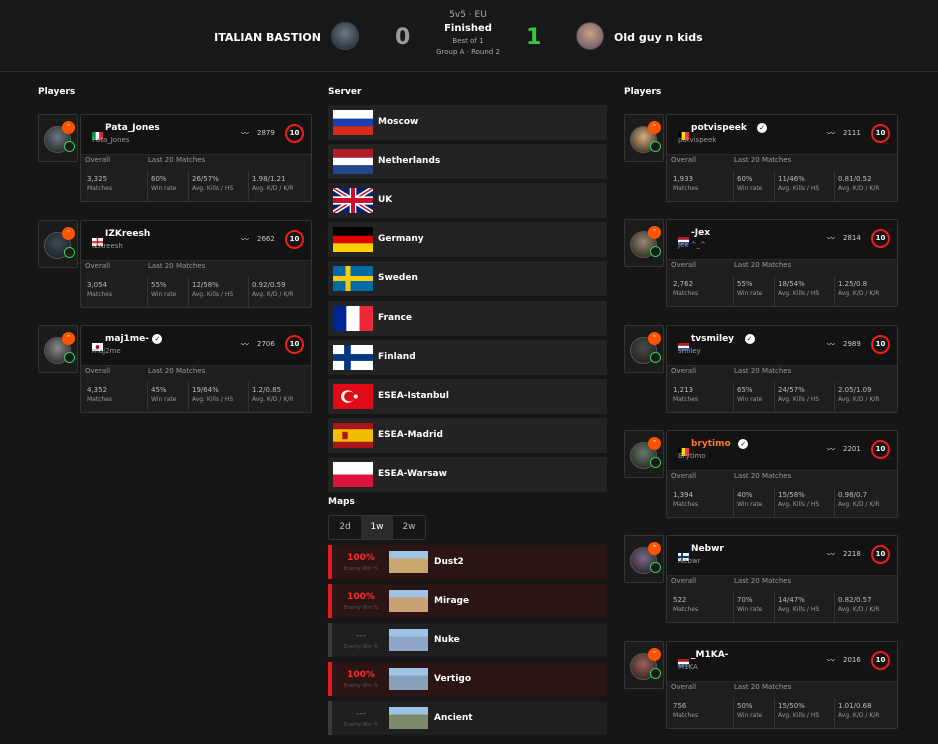 The image size is (938, 744). What do you see at coordinates (467, 396) in the screenshot?
I see `server-item: ESEA-Istanbul` at bounding box center [467, 396].